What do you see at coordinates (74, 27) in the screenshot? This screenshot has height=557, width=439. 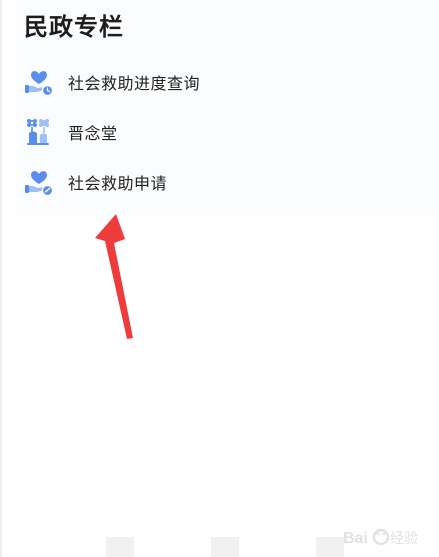 I see `section-title: 民政专栏` at bounding box center [74, 27].